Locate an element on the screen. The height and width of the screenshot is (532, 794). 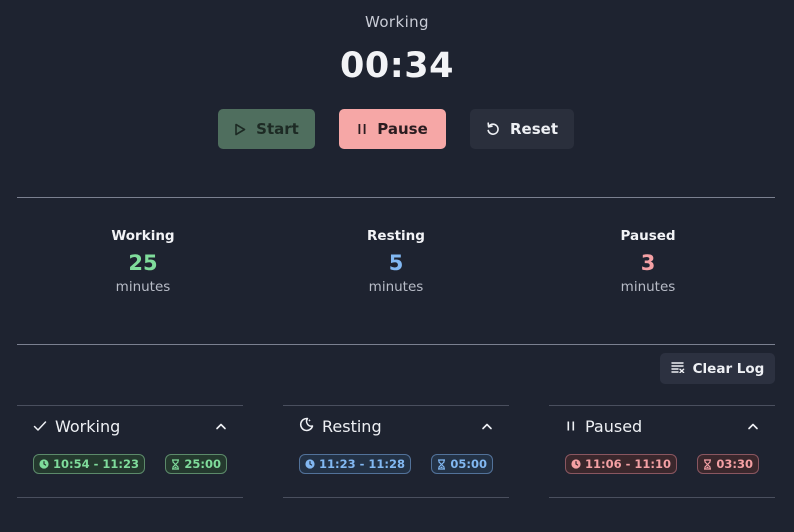
log-panel-resting: Resting 11:23 - 11:28 05:00 is located at coordinates (396, 451).